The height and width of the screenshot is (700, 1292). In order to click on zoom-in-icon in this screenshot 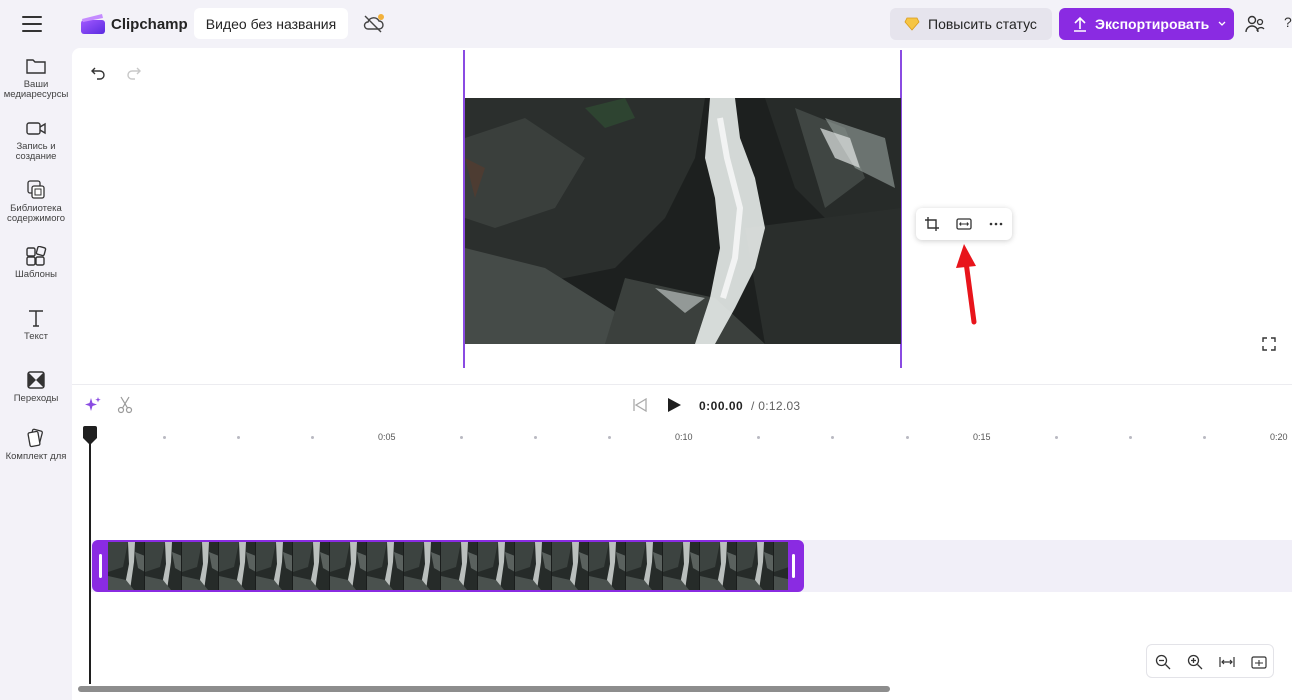, I will do `click(1195, 662)`.